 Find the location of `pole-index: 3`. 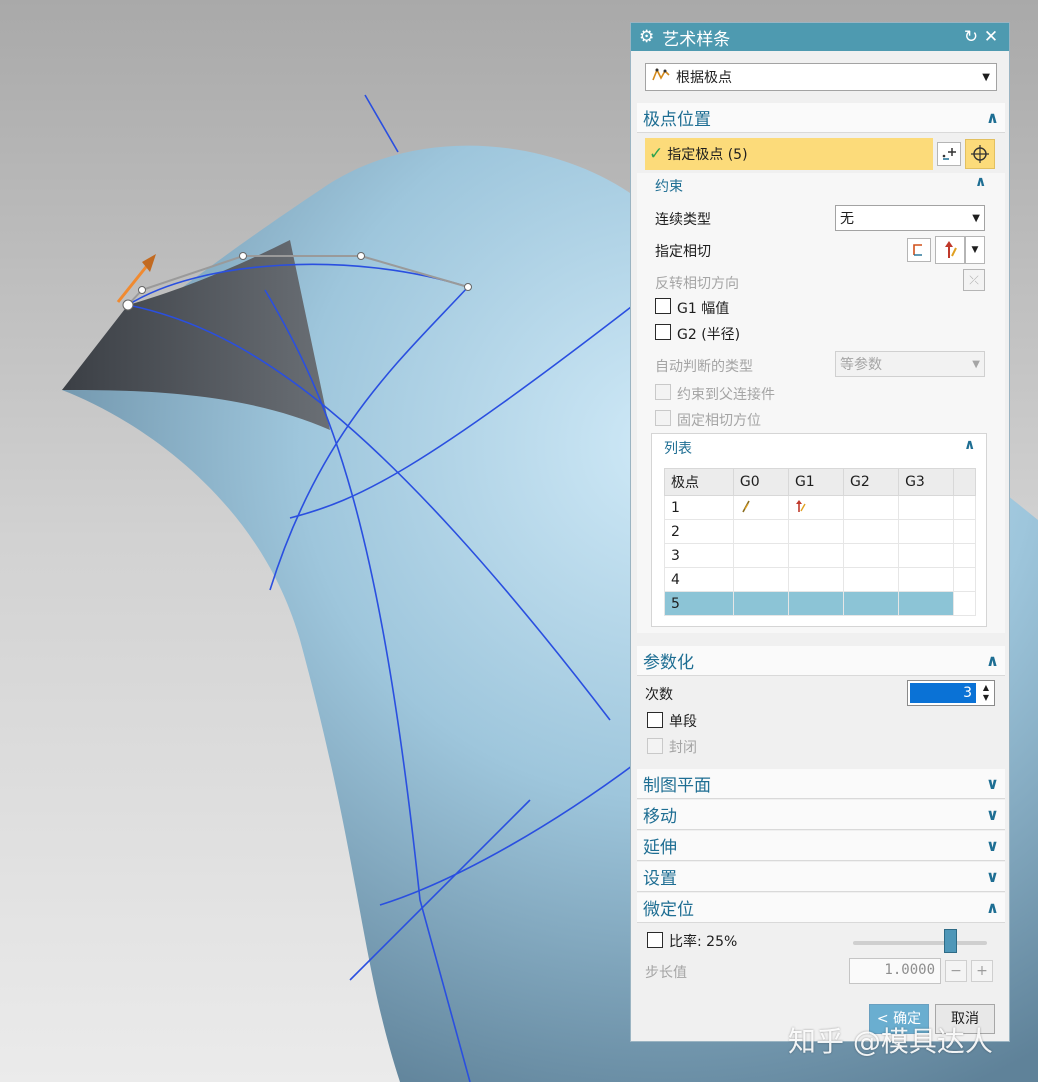

pole-index: 3 is located at coordinates (699, 555).